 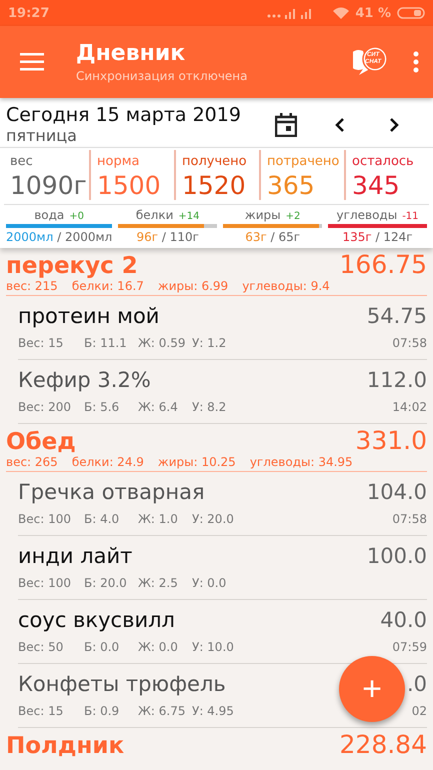 I want to click on food-protein: Б: 4.0, so click(x=102, y=520).